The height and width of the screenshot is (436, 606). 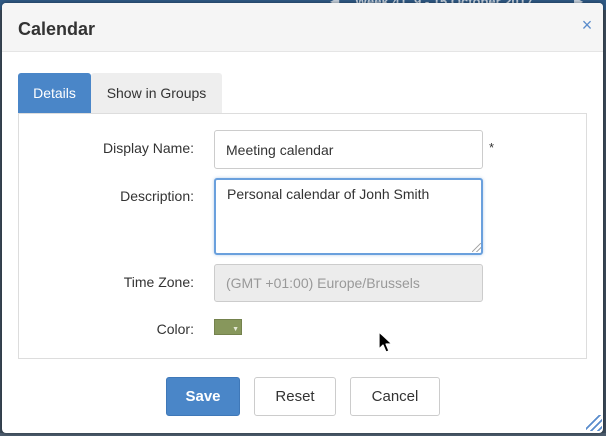 What do you see at coordinates (348, 216) in the screenshot?
I see `description-textarea: Personal calendar of Jonh Smith` at bounding box center [348, 216].